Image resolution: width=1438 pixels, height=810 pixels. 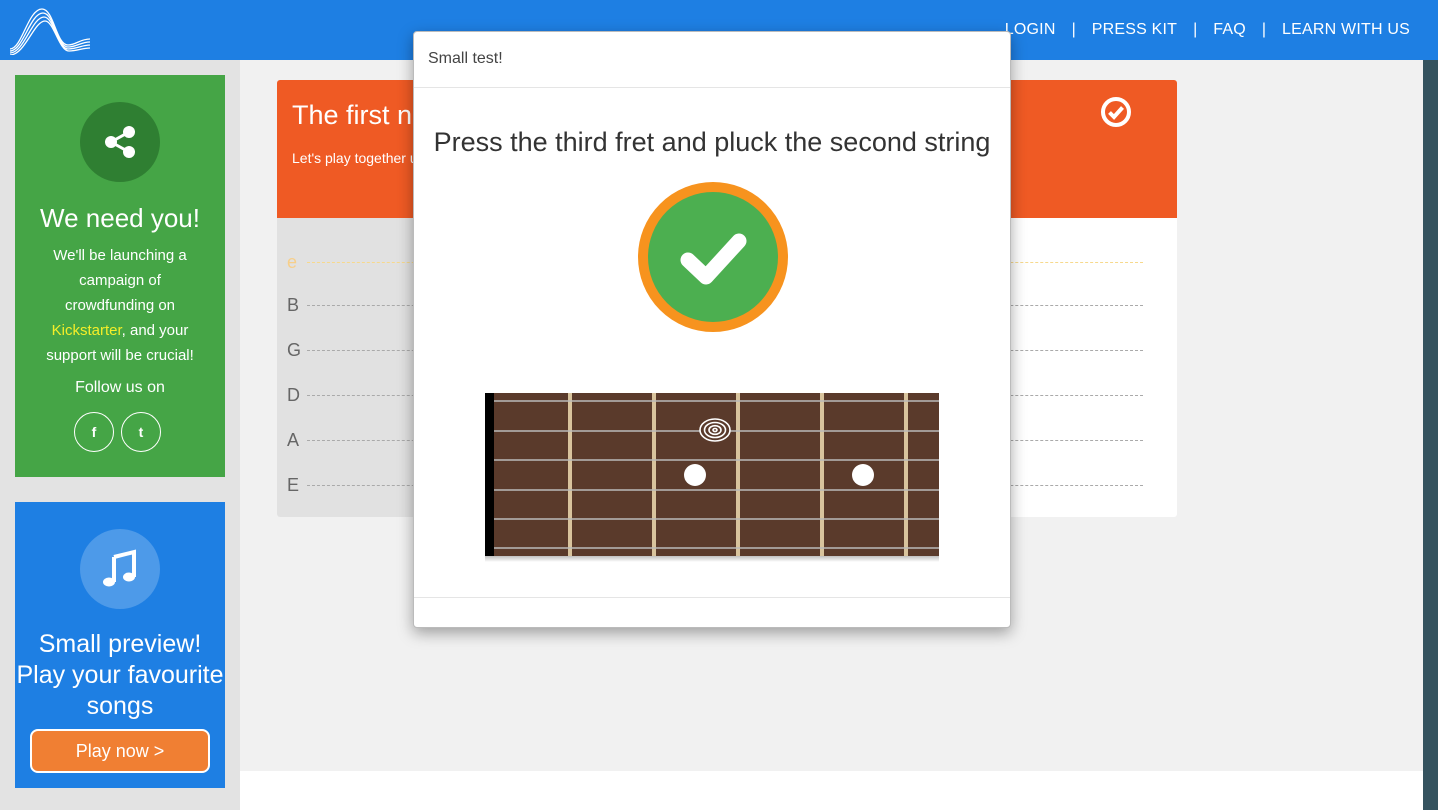 What do you see at coordinates (294, 350) in the screenshot?
I see `string-label: G` at bounding box center [294, 350].